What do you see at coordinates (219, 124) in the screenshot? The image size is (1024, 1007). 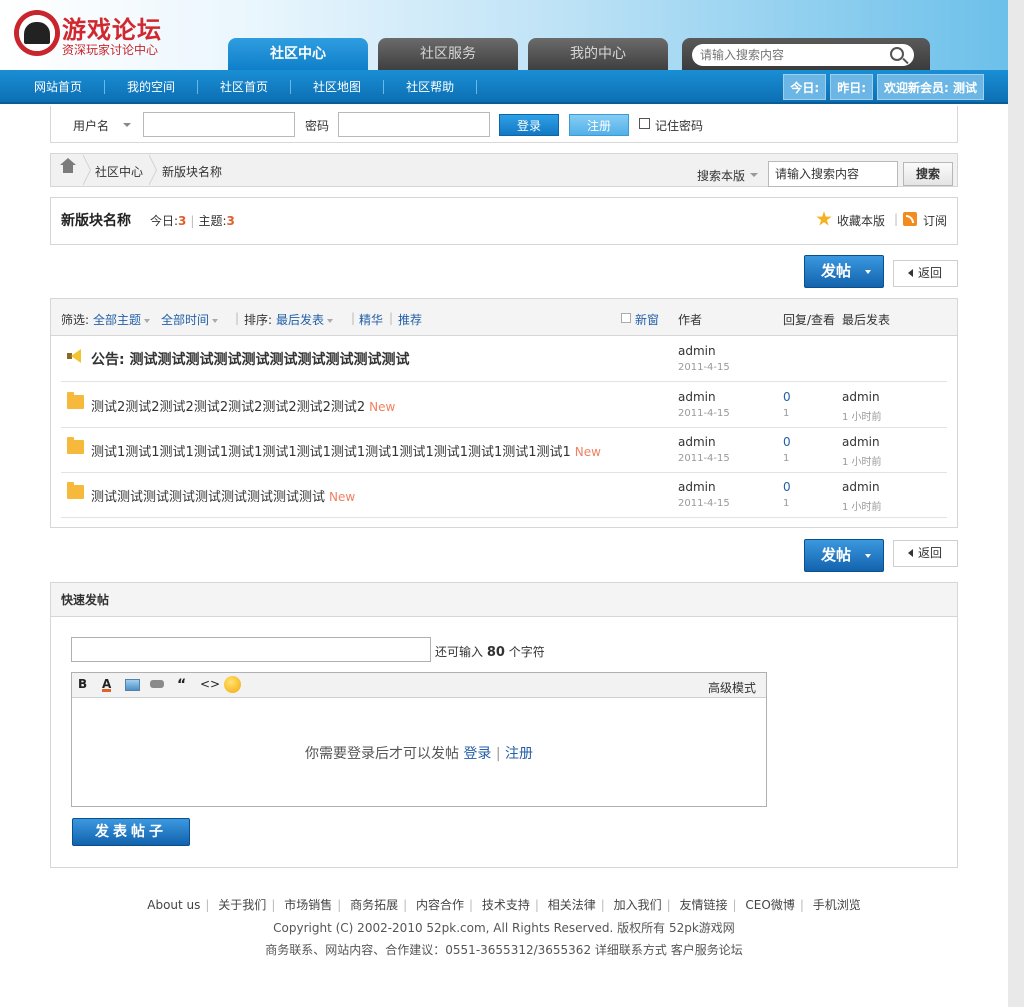 I see `username-field` at bounding box center [219, 124].